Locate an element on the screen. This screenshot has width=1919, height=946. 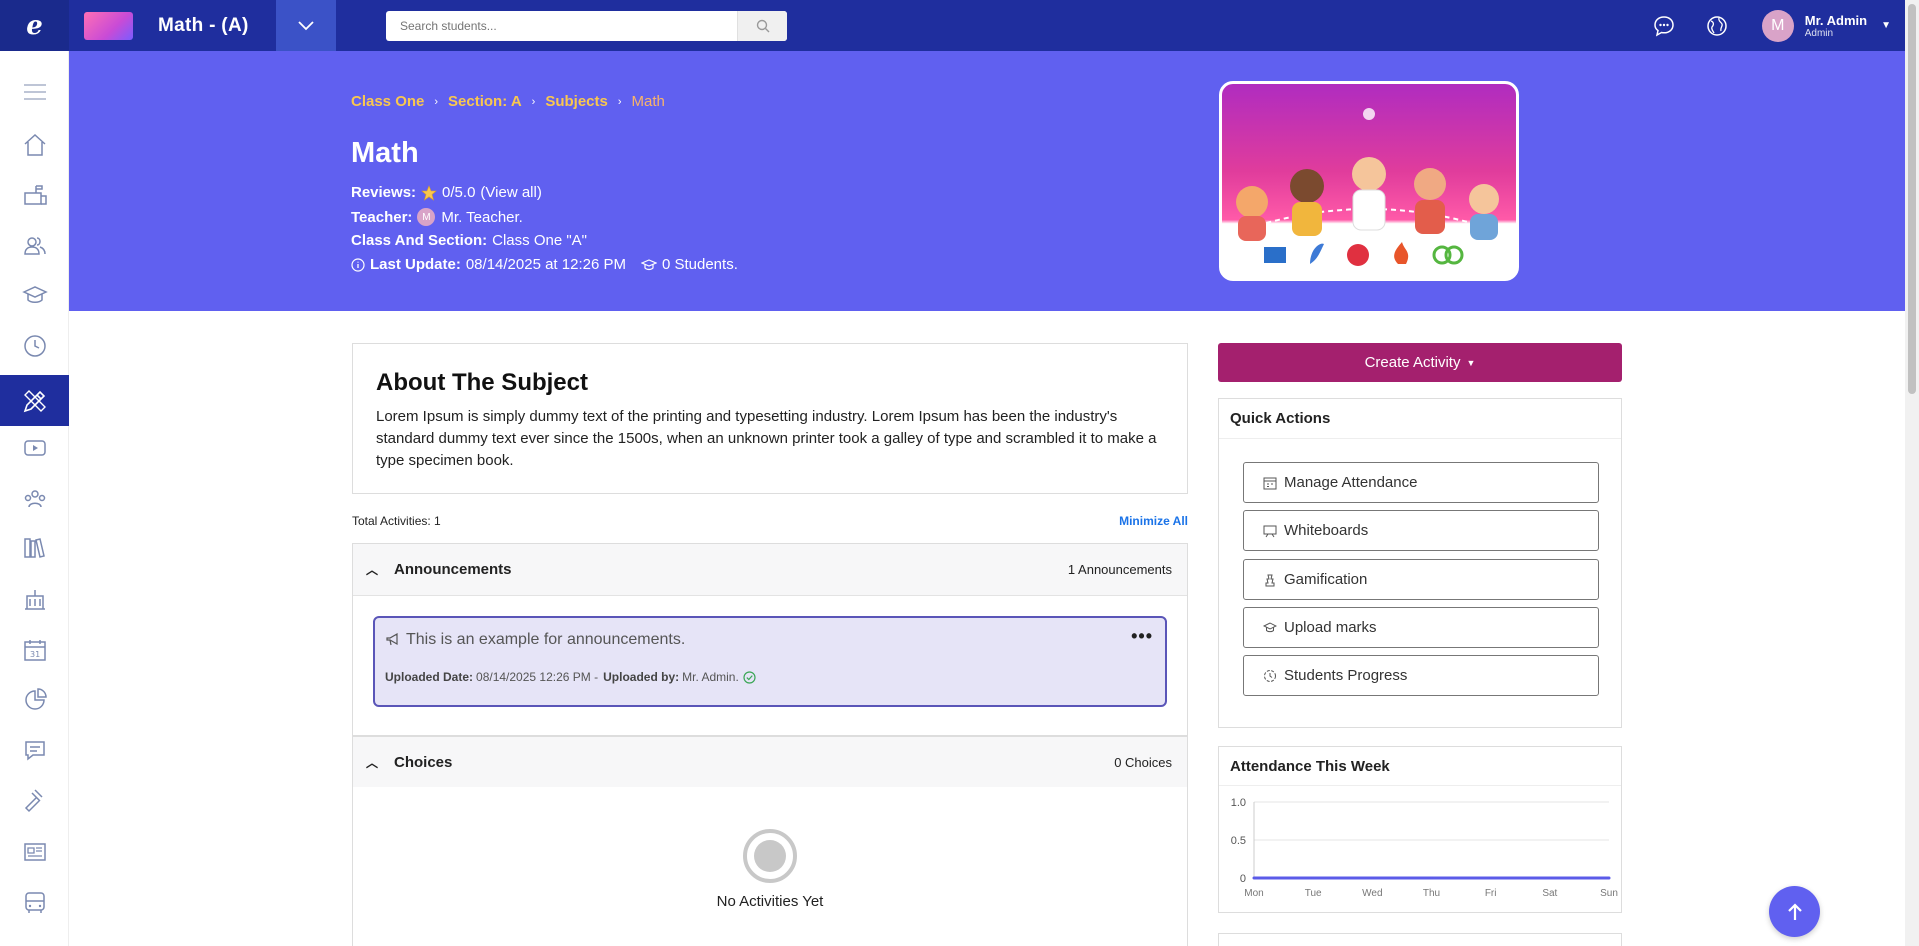
sidebar-item-users is located at coordinates (34, 246).